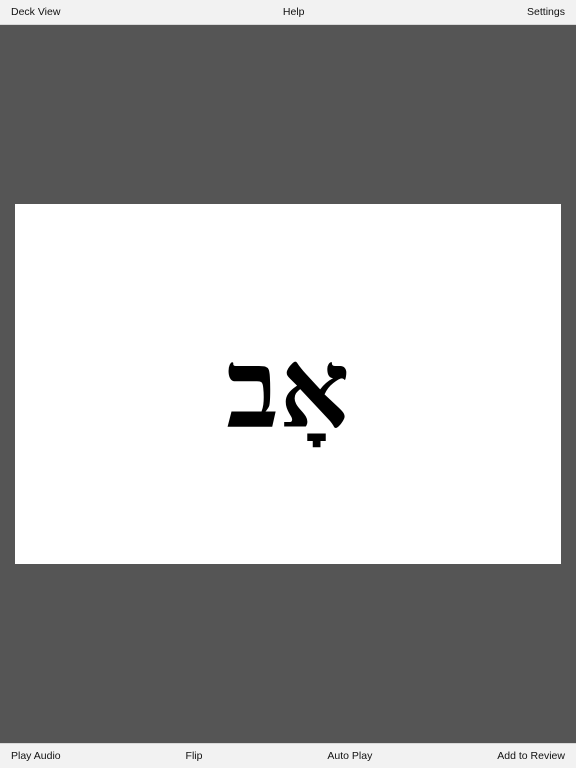  What do you see at coordinates (531, 756) in the screenshot?
I see `add-to-review-button: Add to Review` at bounding box center [531, 756].